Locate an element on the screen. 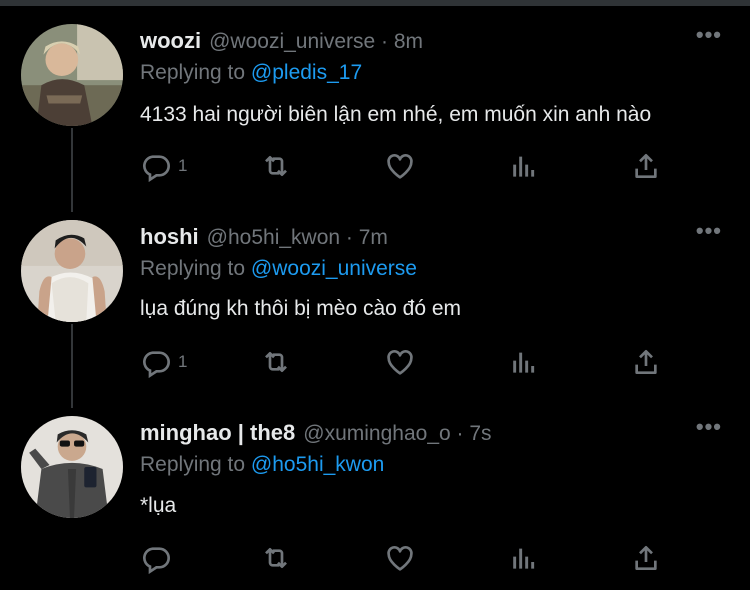  replying-to: Replying to @ho5hi_kwon is located at coordinates (262, 465).